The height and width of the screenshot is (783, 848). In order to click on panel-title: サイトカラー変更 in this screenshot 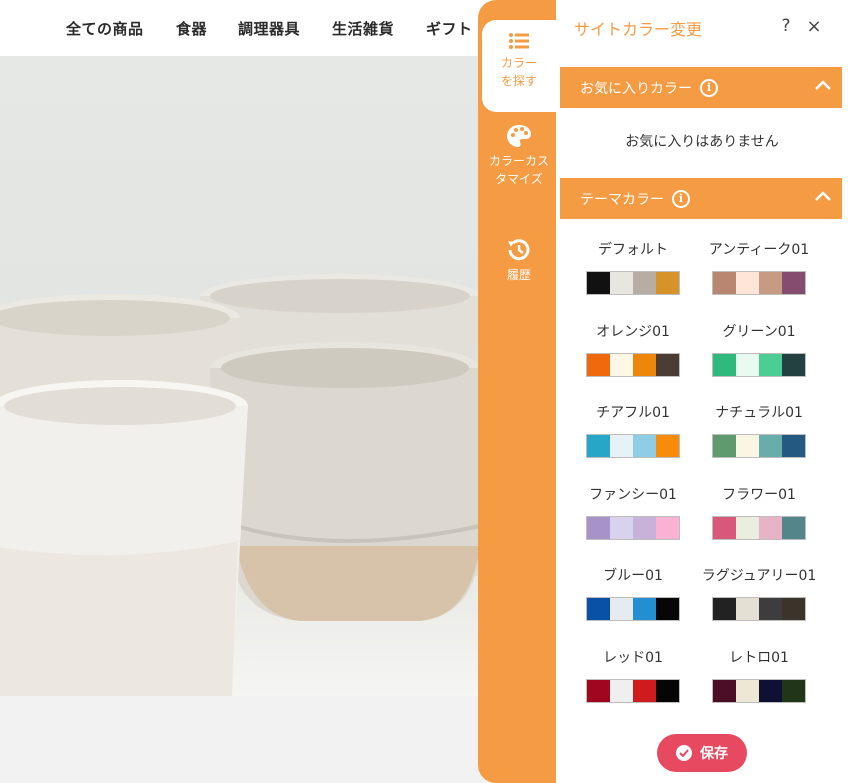, I will do `click(638, 29)`.